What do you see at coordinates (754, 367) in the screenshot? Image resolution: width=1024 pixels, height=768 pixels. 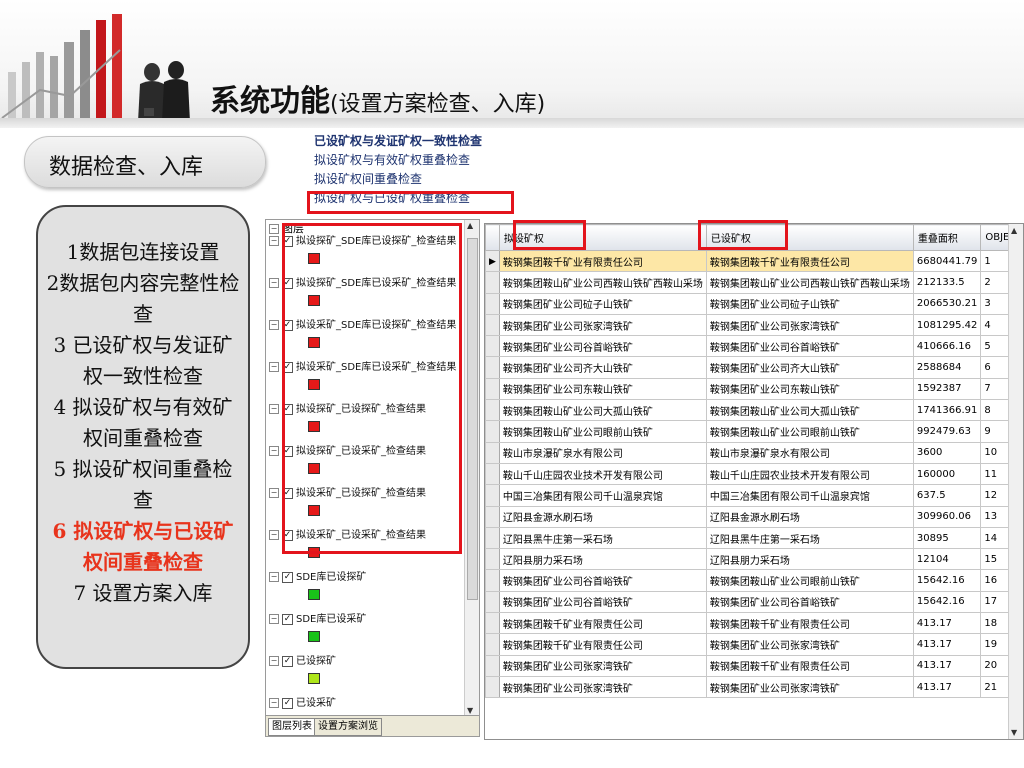 I see `table-row: 鞍钢集团矿业公司齐大山铁矿 鞍钢集团矿业公司齐大山铁矿 2588684 6` at bounding box center [754, 367].